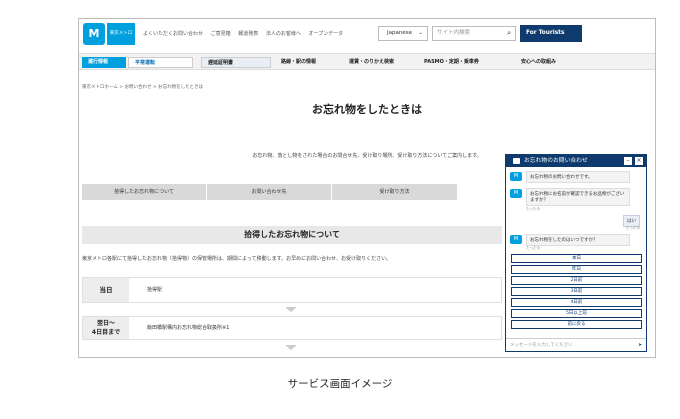  Describe the element at coordinates (298, 62) in the screenshot. I see `nav-item-lines: 路線・駅の情報` at that location.